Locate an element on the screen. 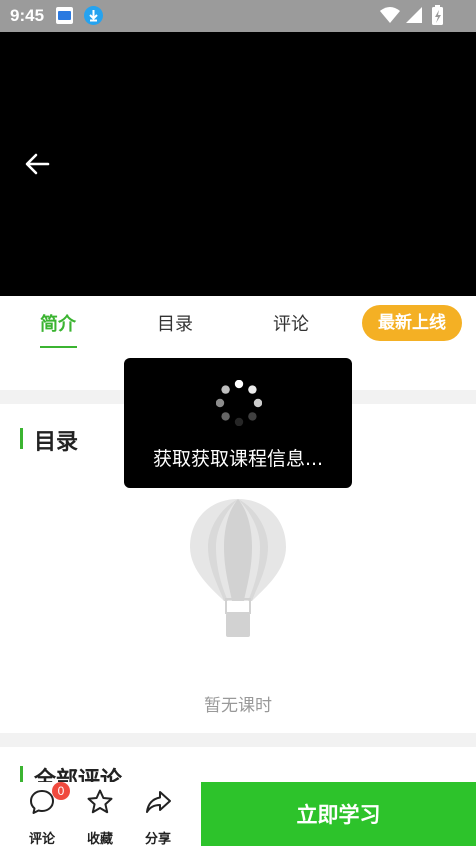 The image size is (476, 846). course-tabs: 简介 目录 评论 最新上线 is located at coordinates (238, 326).